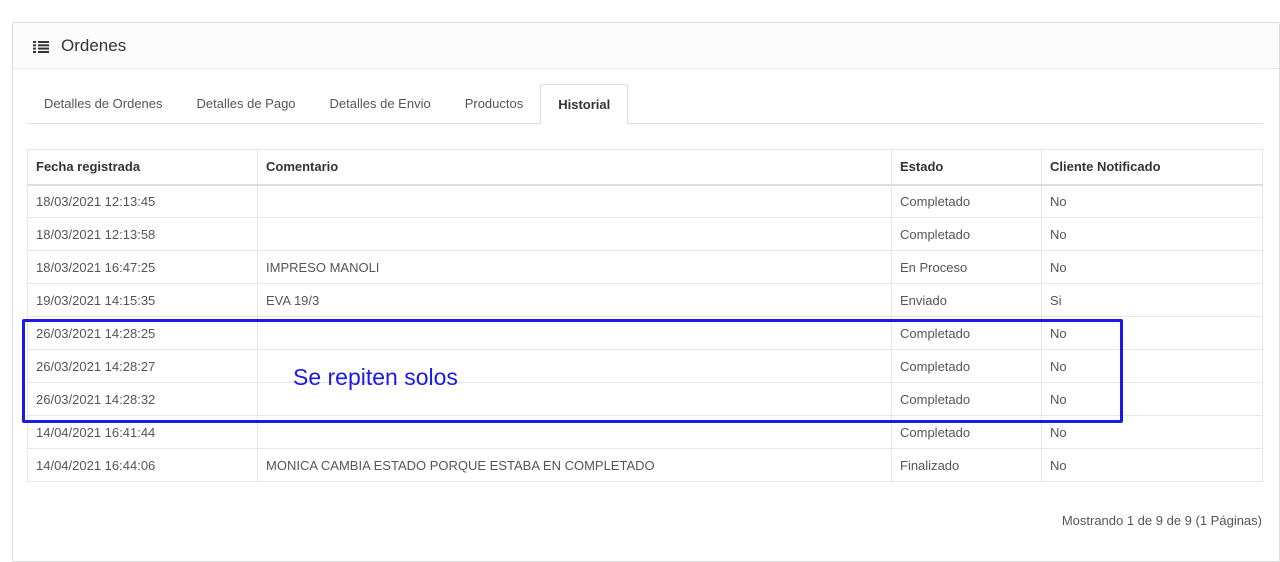 The width and height of the screenshot is (1280, 562). Describe the element at coordinates (142, 234) in the screenshot. I see `cell-fecha: 18/03/2021 12:13:58` at that location.